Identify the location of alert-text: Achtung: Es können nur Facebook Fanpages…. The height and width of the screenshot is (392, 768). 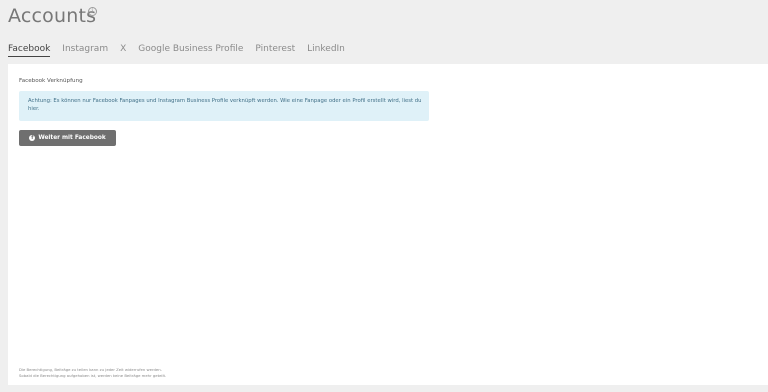
(225, 105).